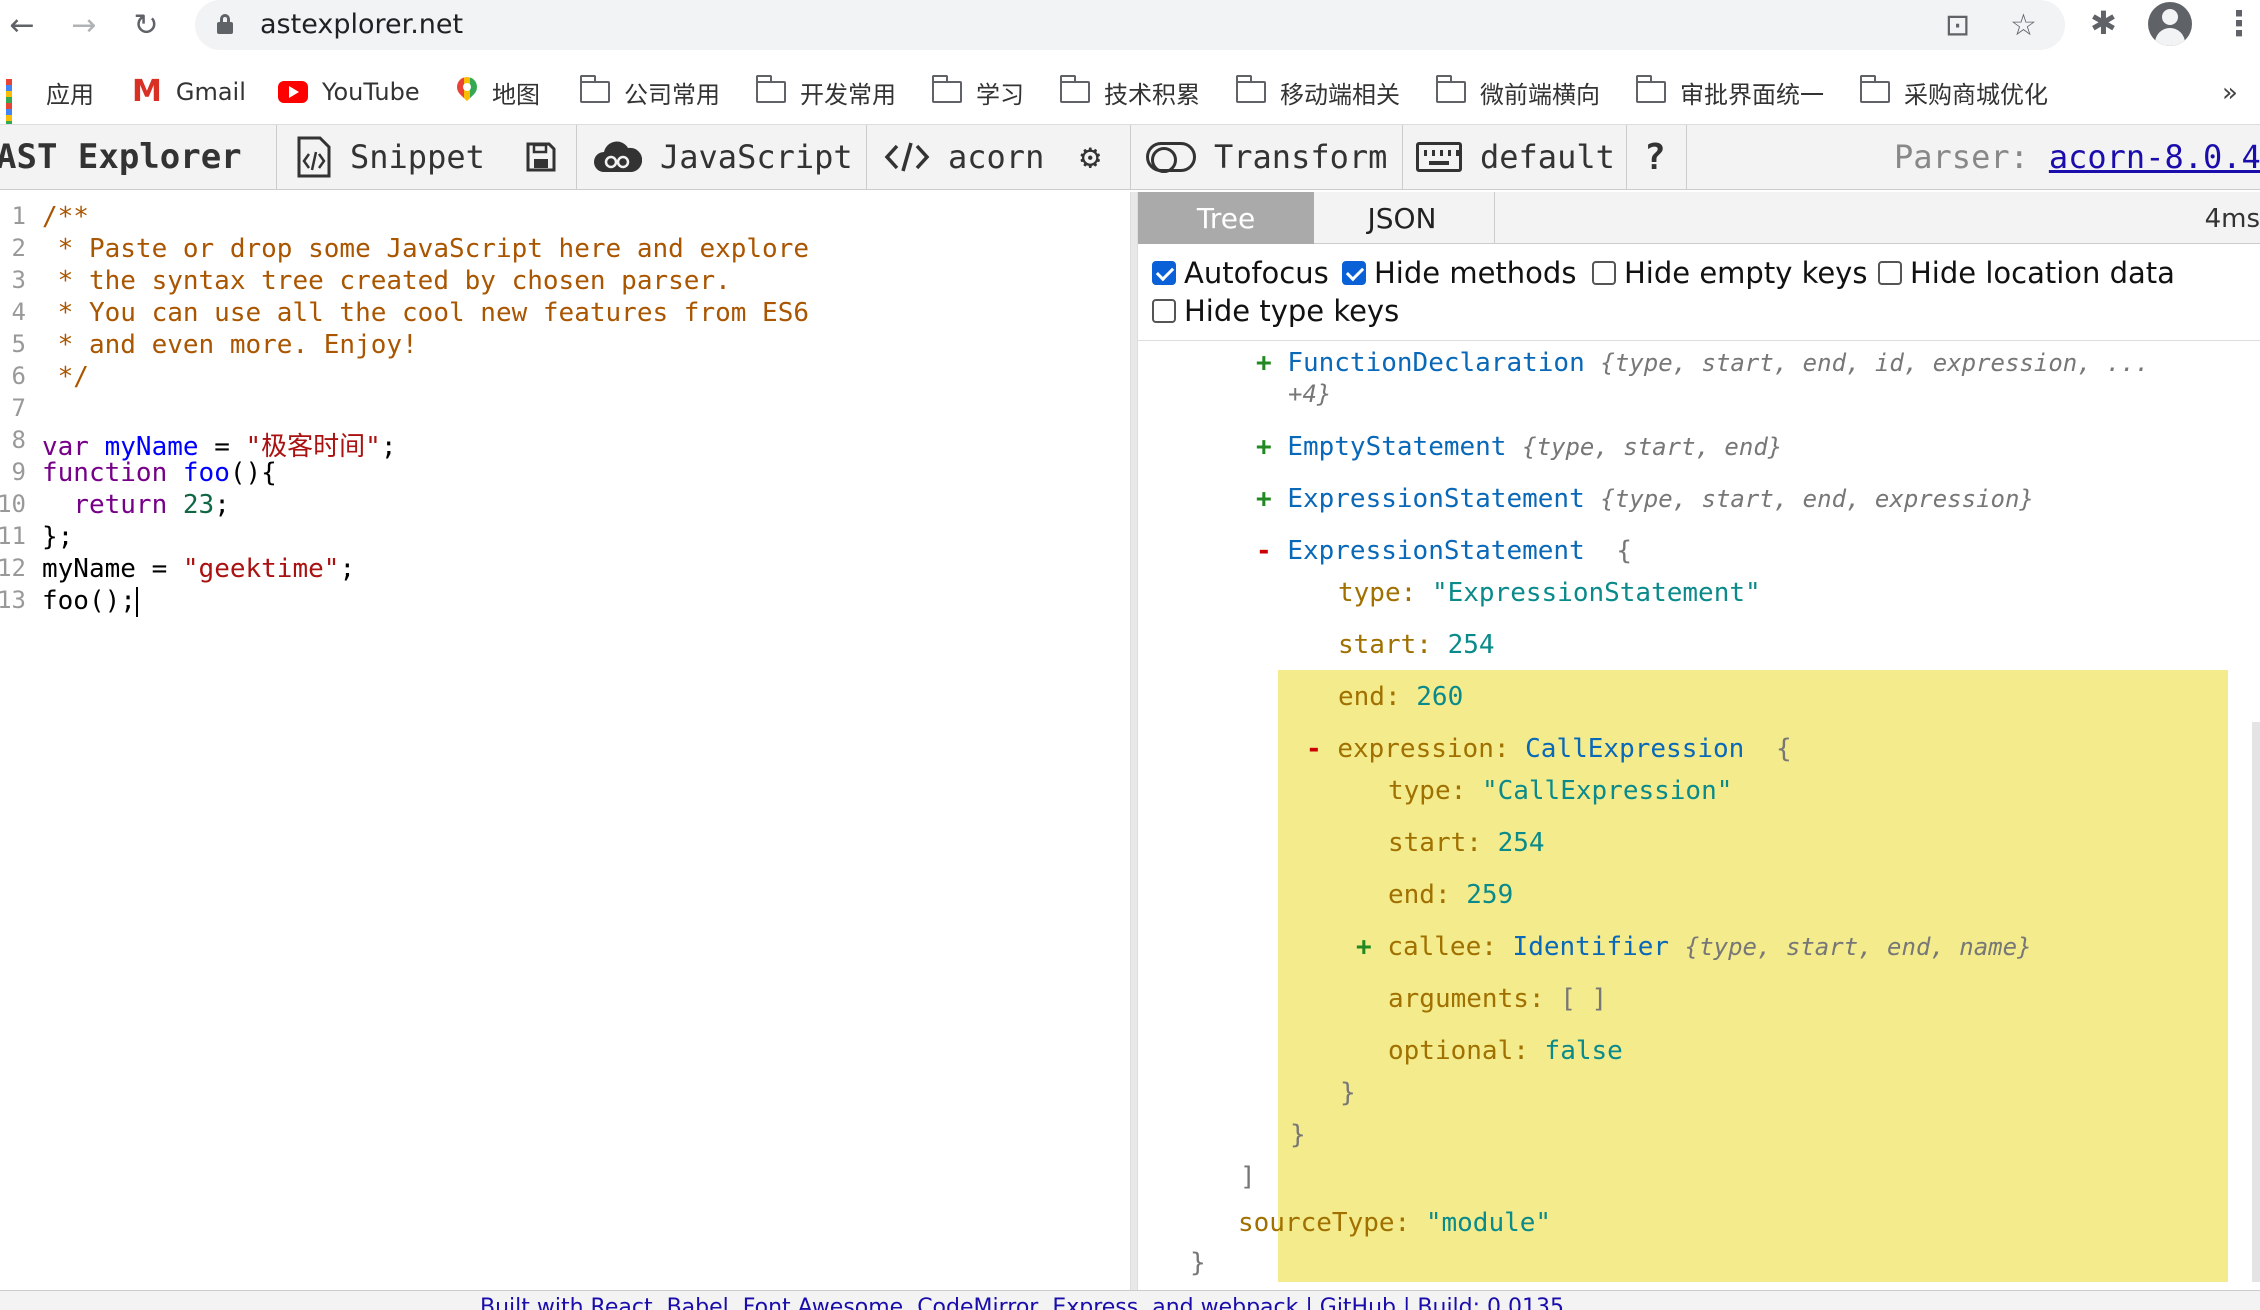 Image resolution: width=2260 pixels, height=1310 pixels. What do you see at coordinates (1490, 895) in the screenshot?
I see `property-value: 259` at bounding box center [1490, 895].